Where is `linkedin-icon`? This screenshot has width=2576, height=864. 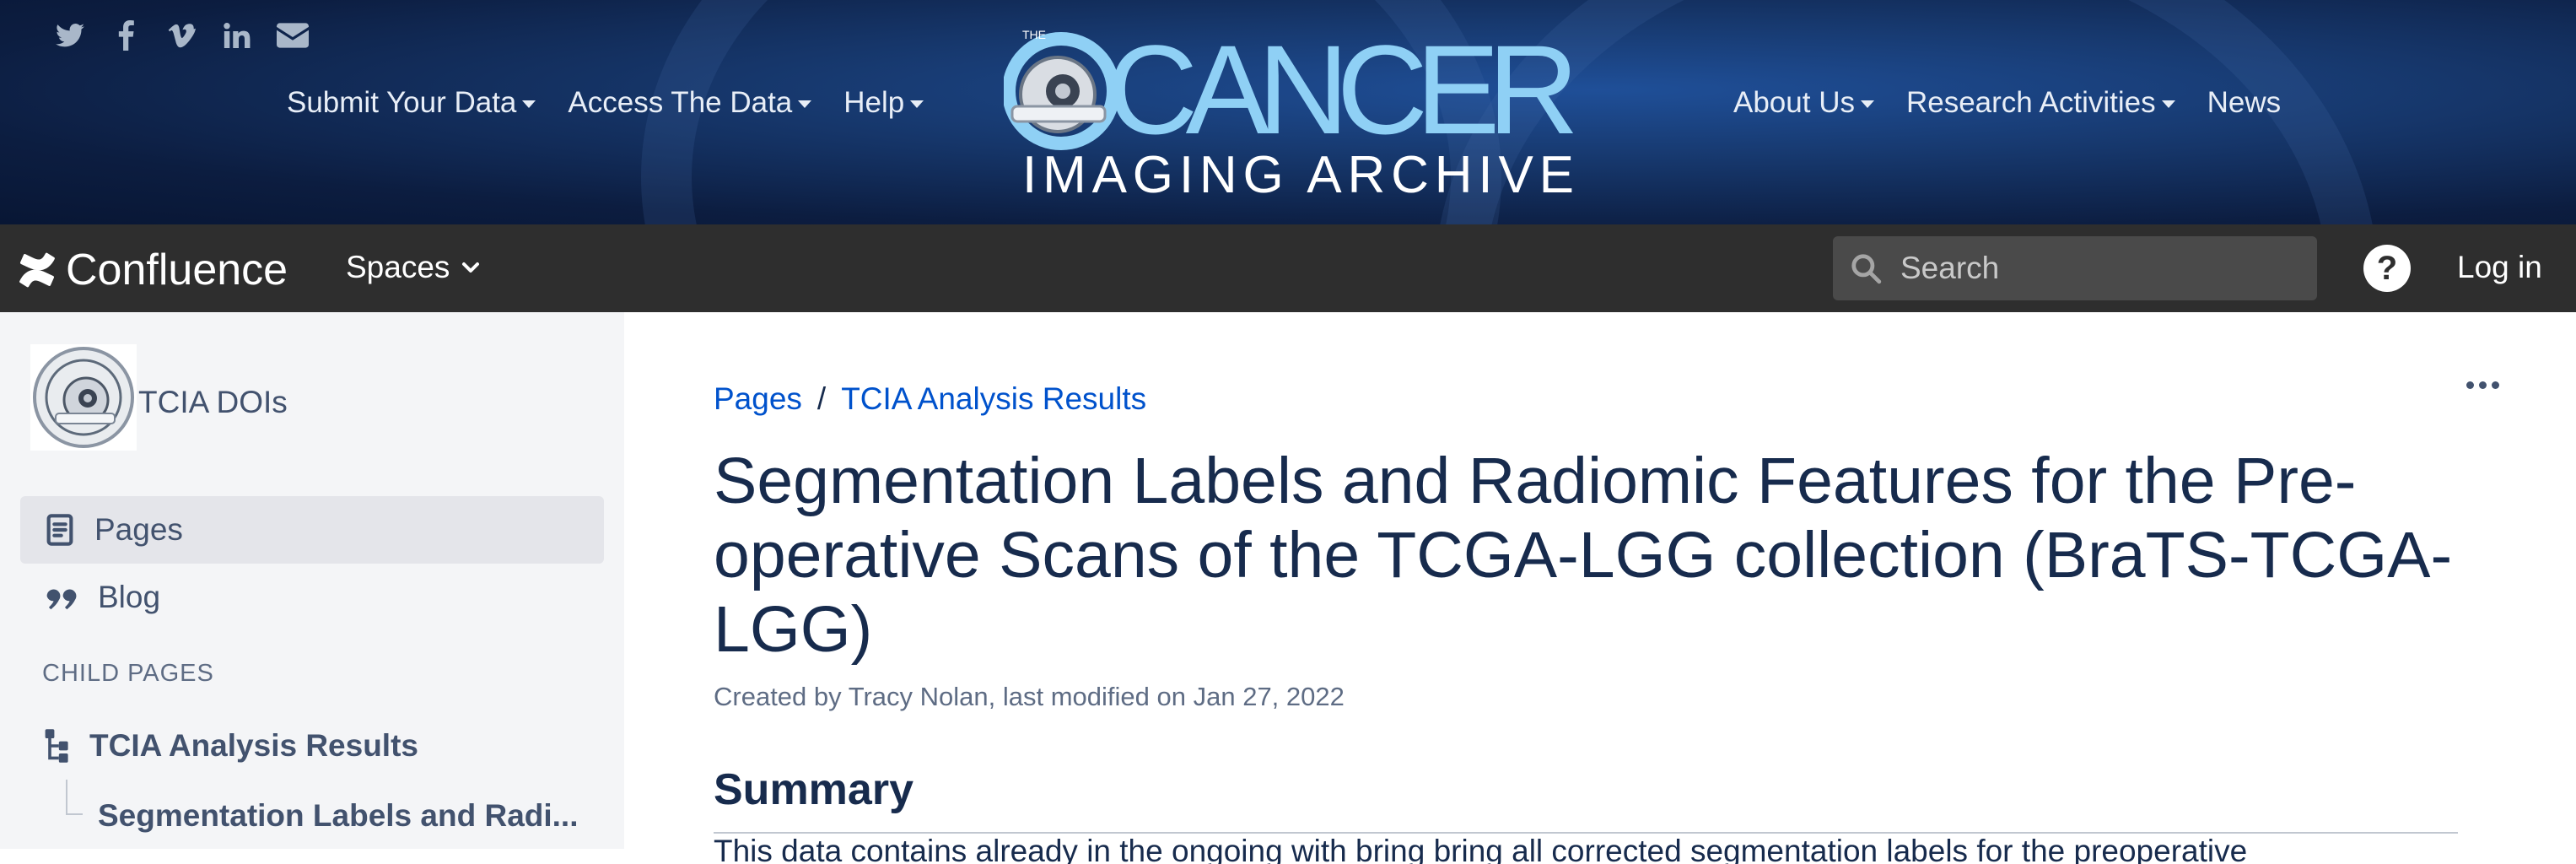
linkedin-icon is located at coordinates (237, 35).